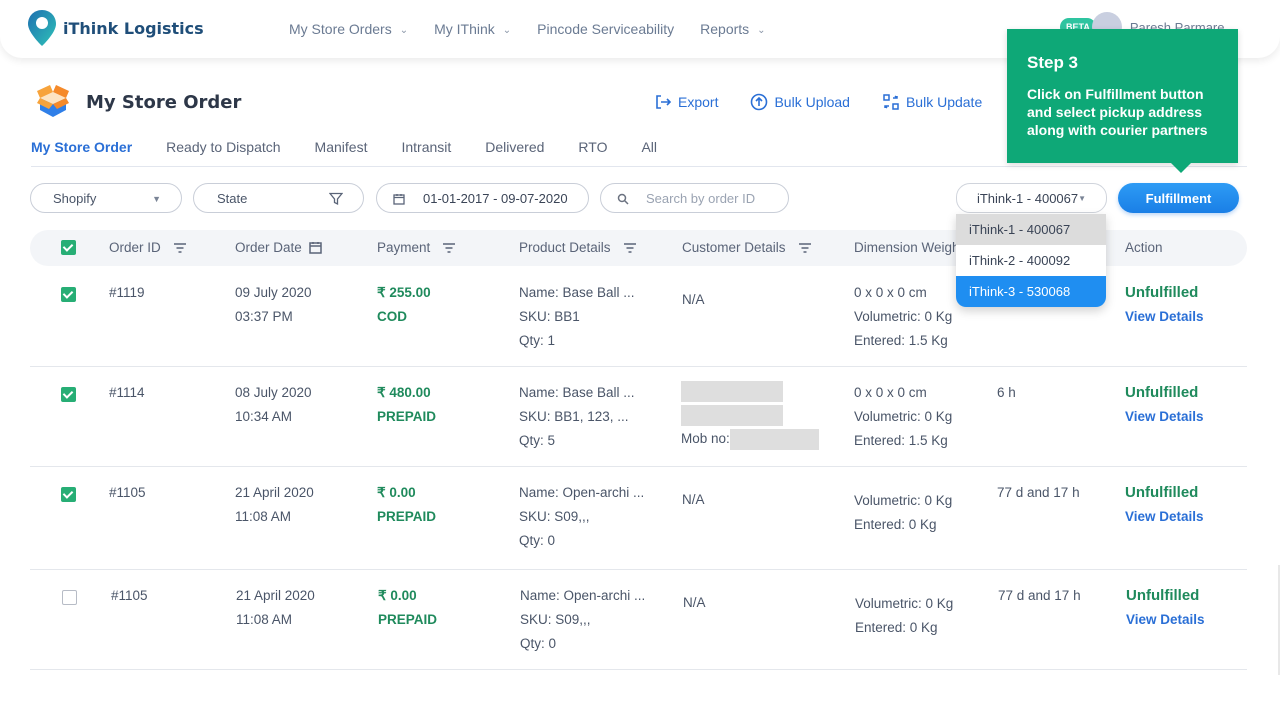  I want to click on mobile-label: Mob no:, so click(705, 438).